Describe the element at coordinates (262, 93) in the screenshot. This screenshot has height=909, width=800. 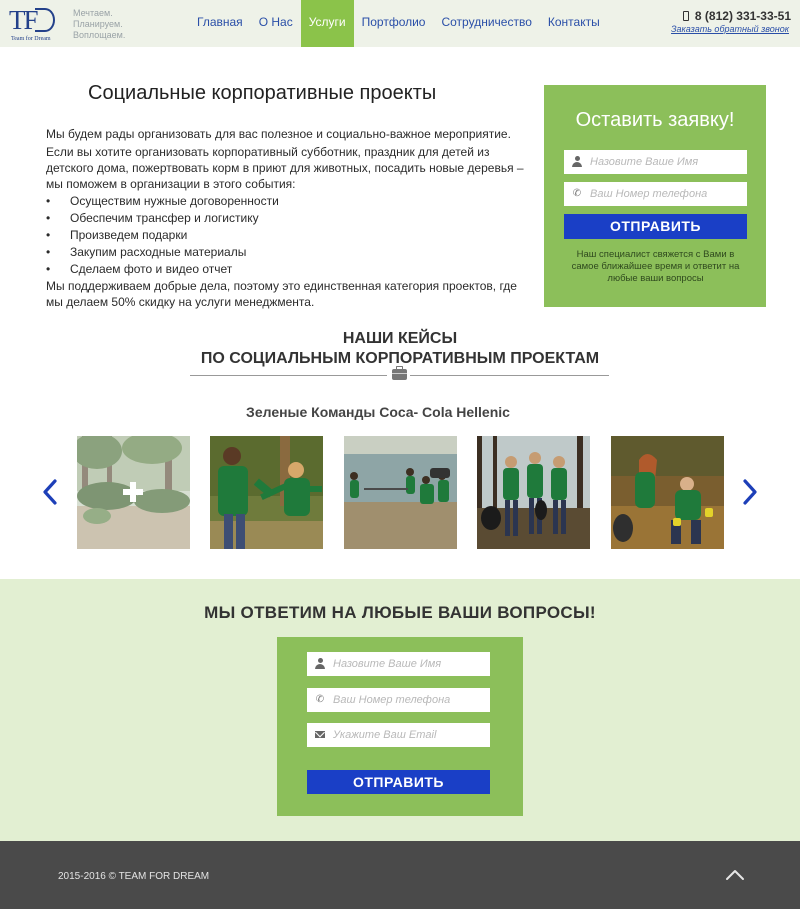
I see `page-title: Социальные корпоративные проекты` at that location.